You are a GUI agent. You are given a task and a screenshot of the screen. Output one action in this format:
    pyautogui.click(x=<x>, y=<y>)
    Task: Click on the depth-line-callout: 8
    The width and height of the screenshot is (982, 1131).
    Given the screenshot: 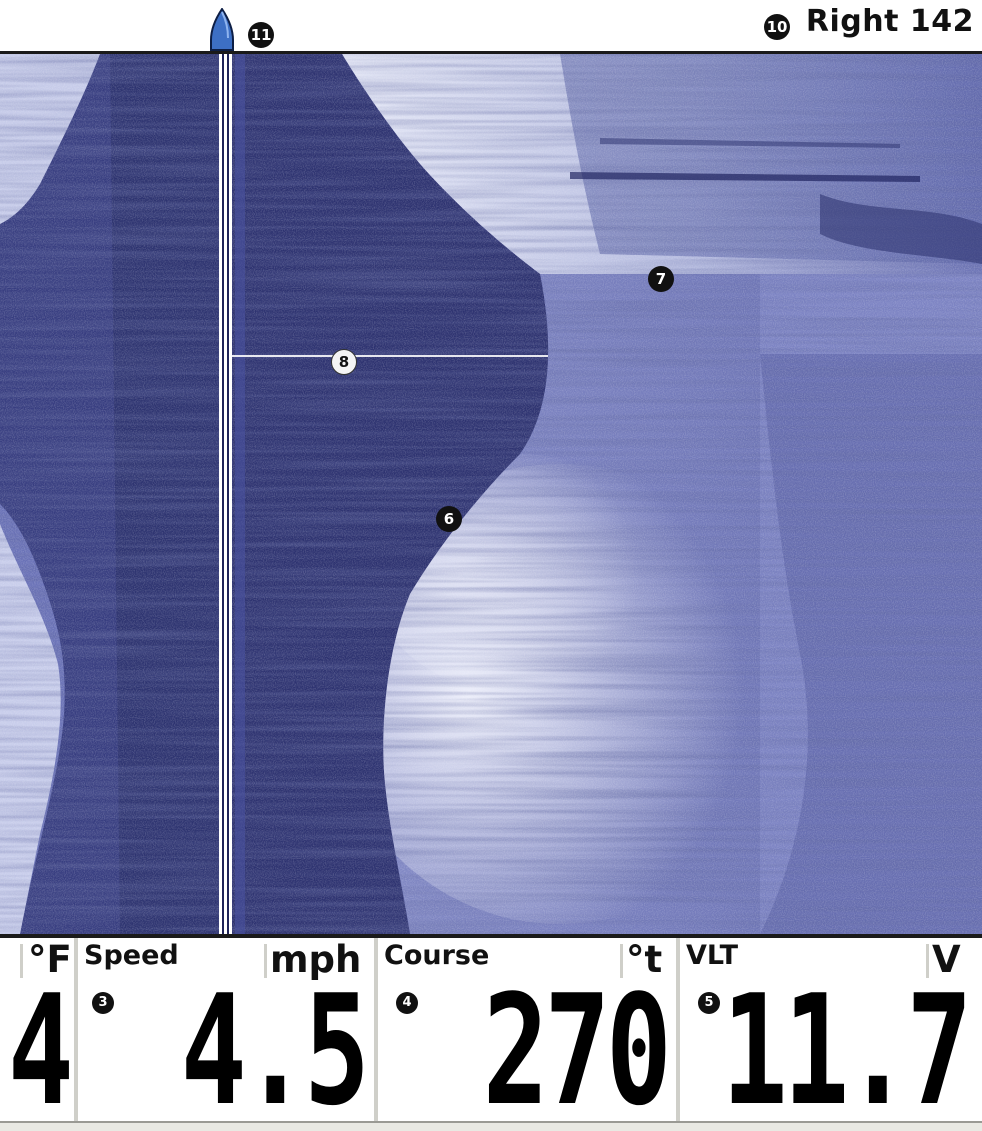 What is the action you would take?
    pyautogui.click(x=344, y=362)
    